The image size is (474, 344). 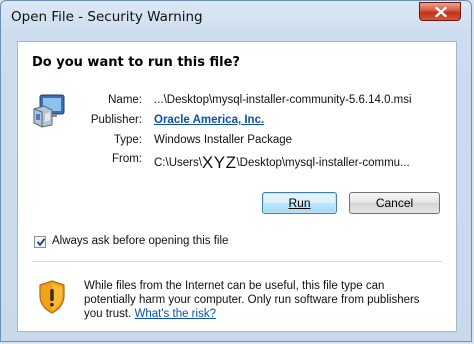 I want to click on from-username: XYZ, so click(x=219, y=162).